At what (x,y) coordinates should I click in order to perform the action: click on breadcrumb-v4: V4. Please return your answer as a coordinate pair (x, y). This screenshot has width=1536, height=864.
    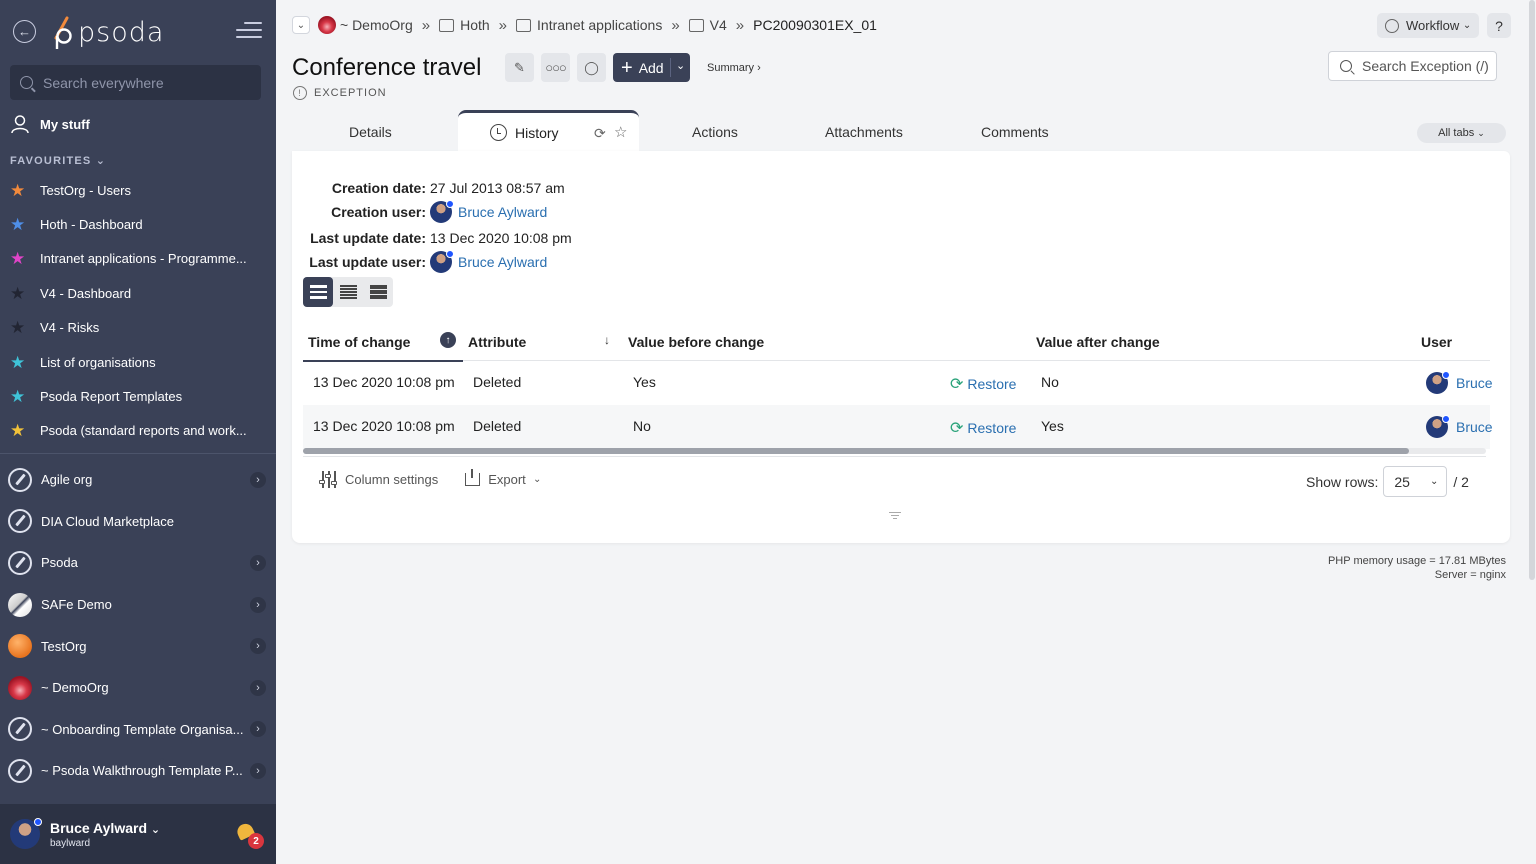
    Looking at the image, I should click on (707, 25).